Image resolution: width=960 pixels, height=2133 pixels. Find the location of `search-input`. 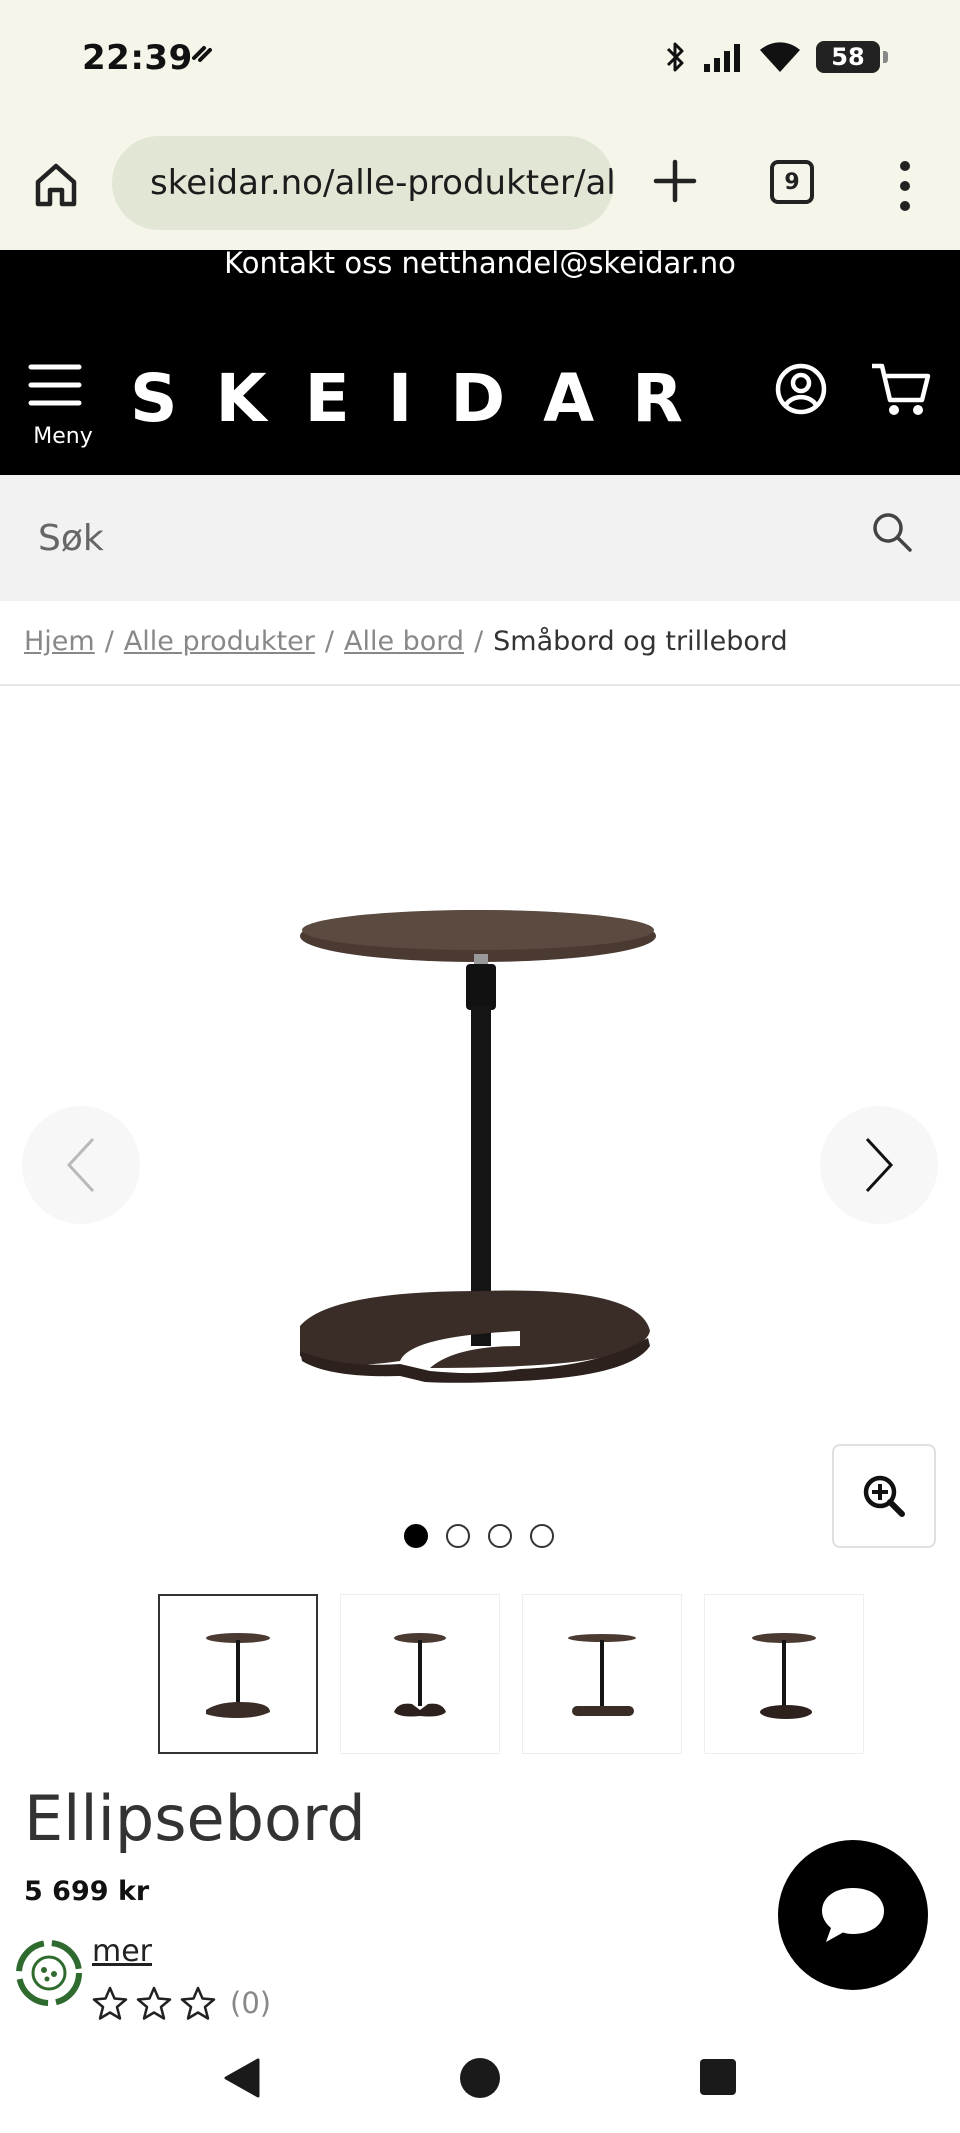

search-input is located at coordinates (438, 538).